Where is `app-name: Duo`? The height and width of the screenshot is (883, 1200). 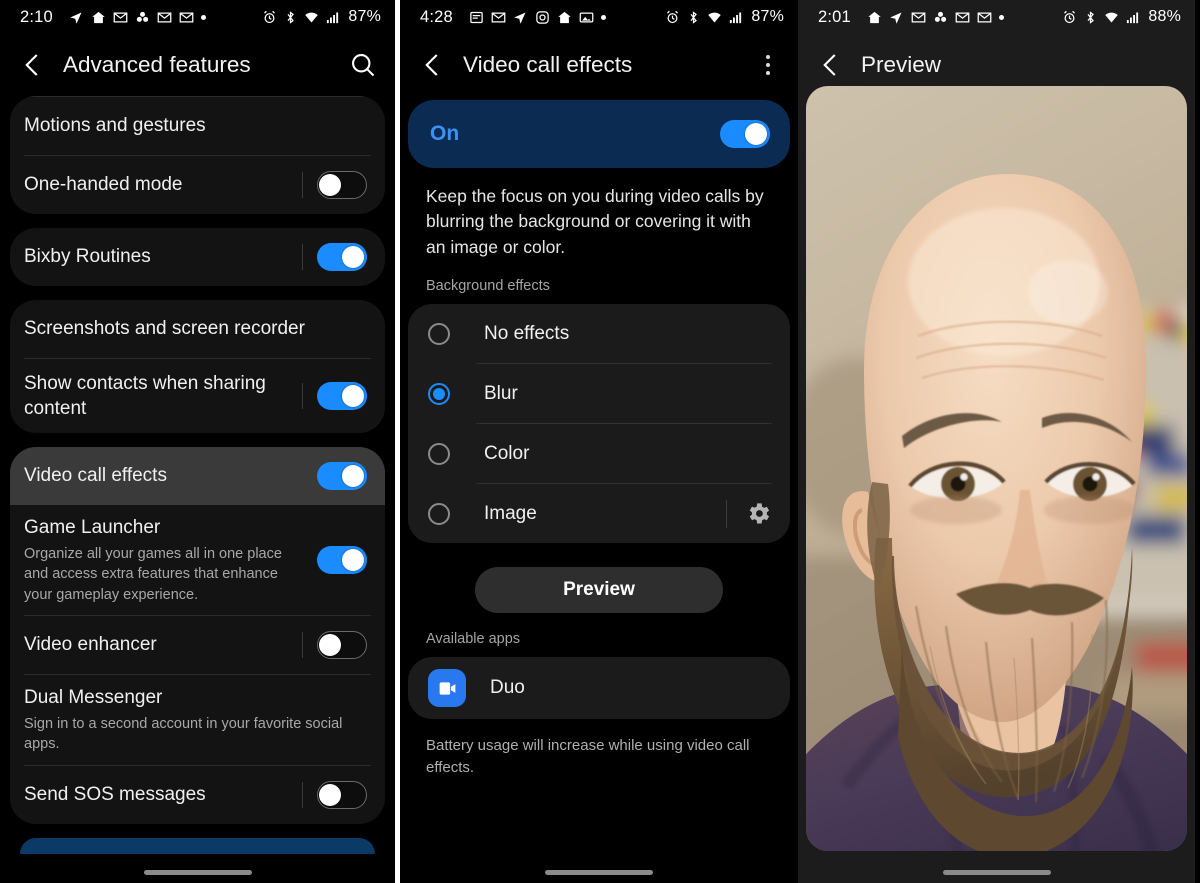
app-name: Duo is located at coordinates (507, 688).